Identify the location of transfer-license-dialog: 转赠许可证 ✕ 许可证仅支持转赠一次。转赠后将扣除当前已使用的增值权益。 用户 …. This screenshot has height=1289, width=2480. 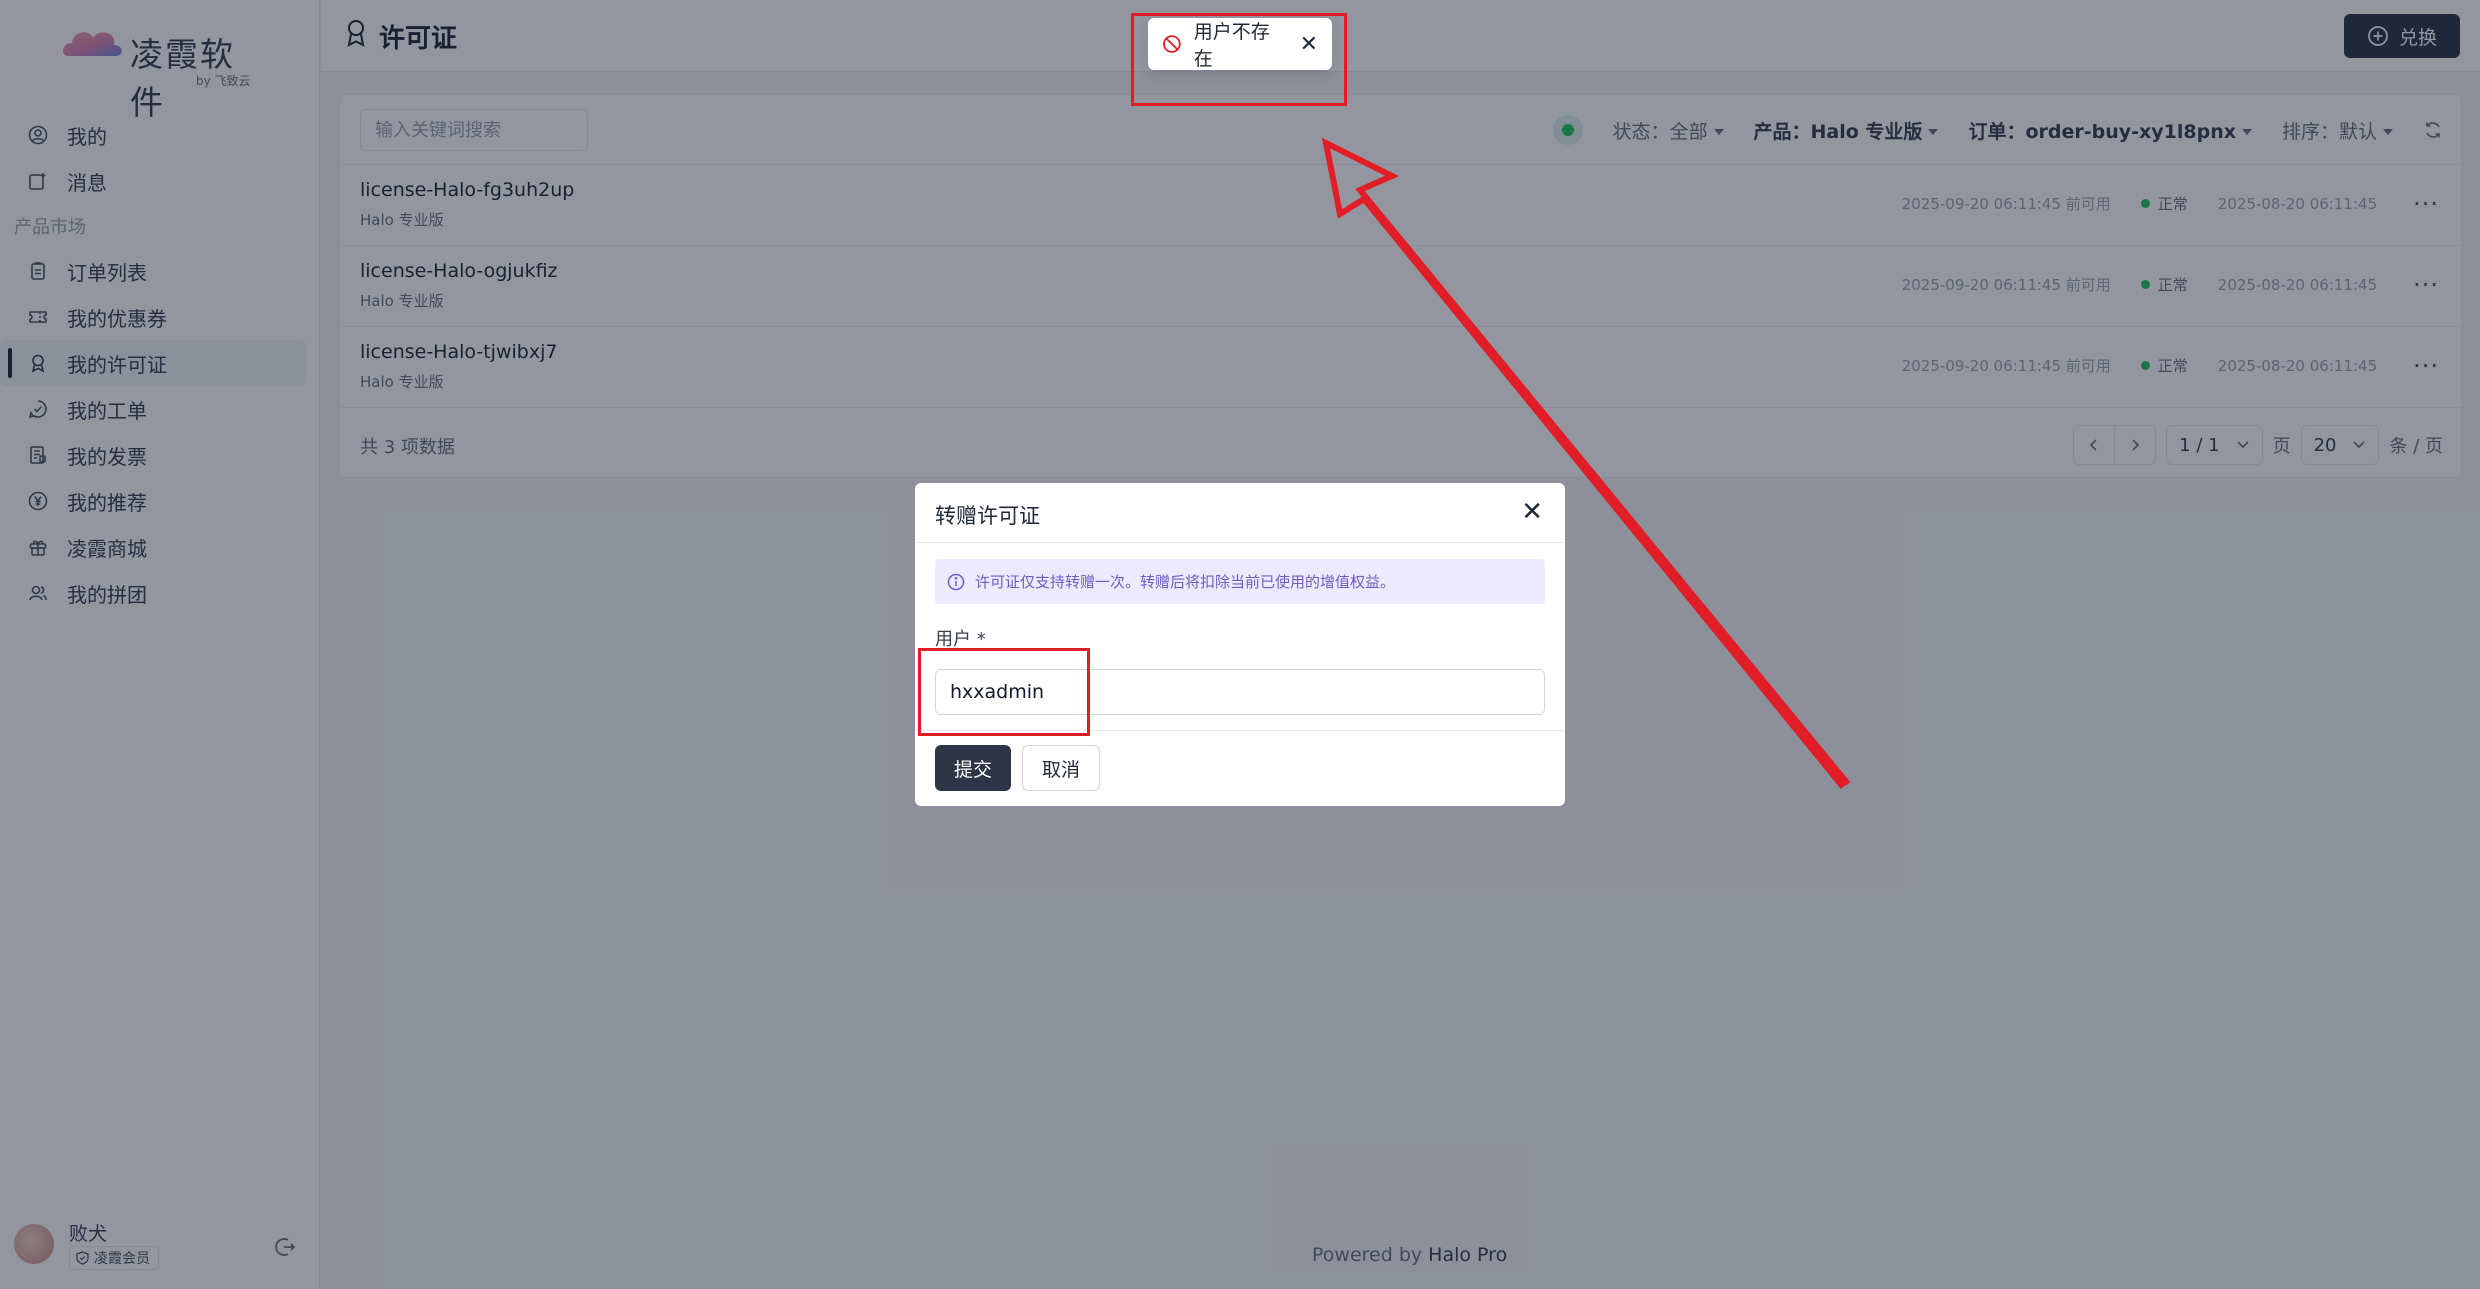
(1240, 644).